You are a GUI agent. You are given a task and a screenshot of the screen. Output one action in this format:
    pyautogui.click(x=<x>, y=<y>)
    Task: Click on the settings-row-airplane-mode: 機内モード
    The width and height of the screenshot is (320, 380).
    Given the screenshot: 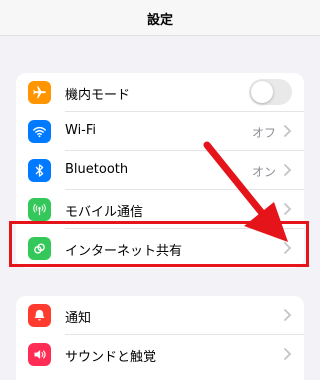 What is the action you would take?
    pyautogui.click(x=160, y=92)
    